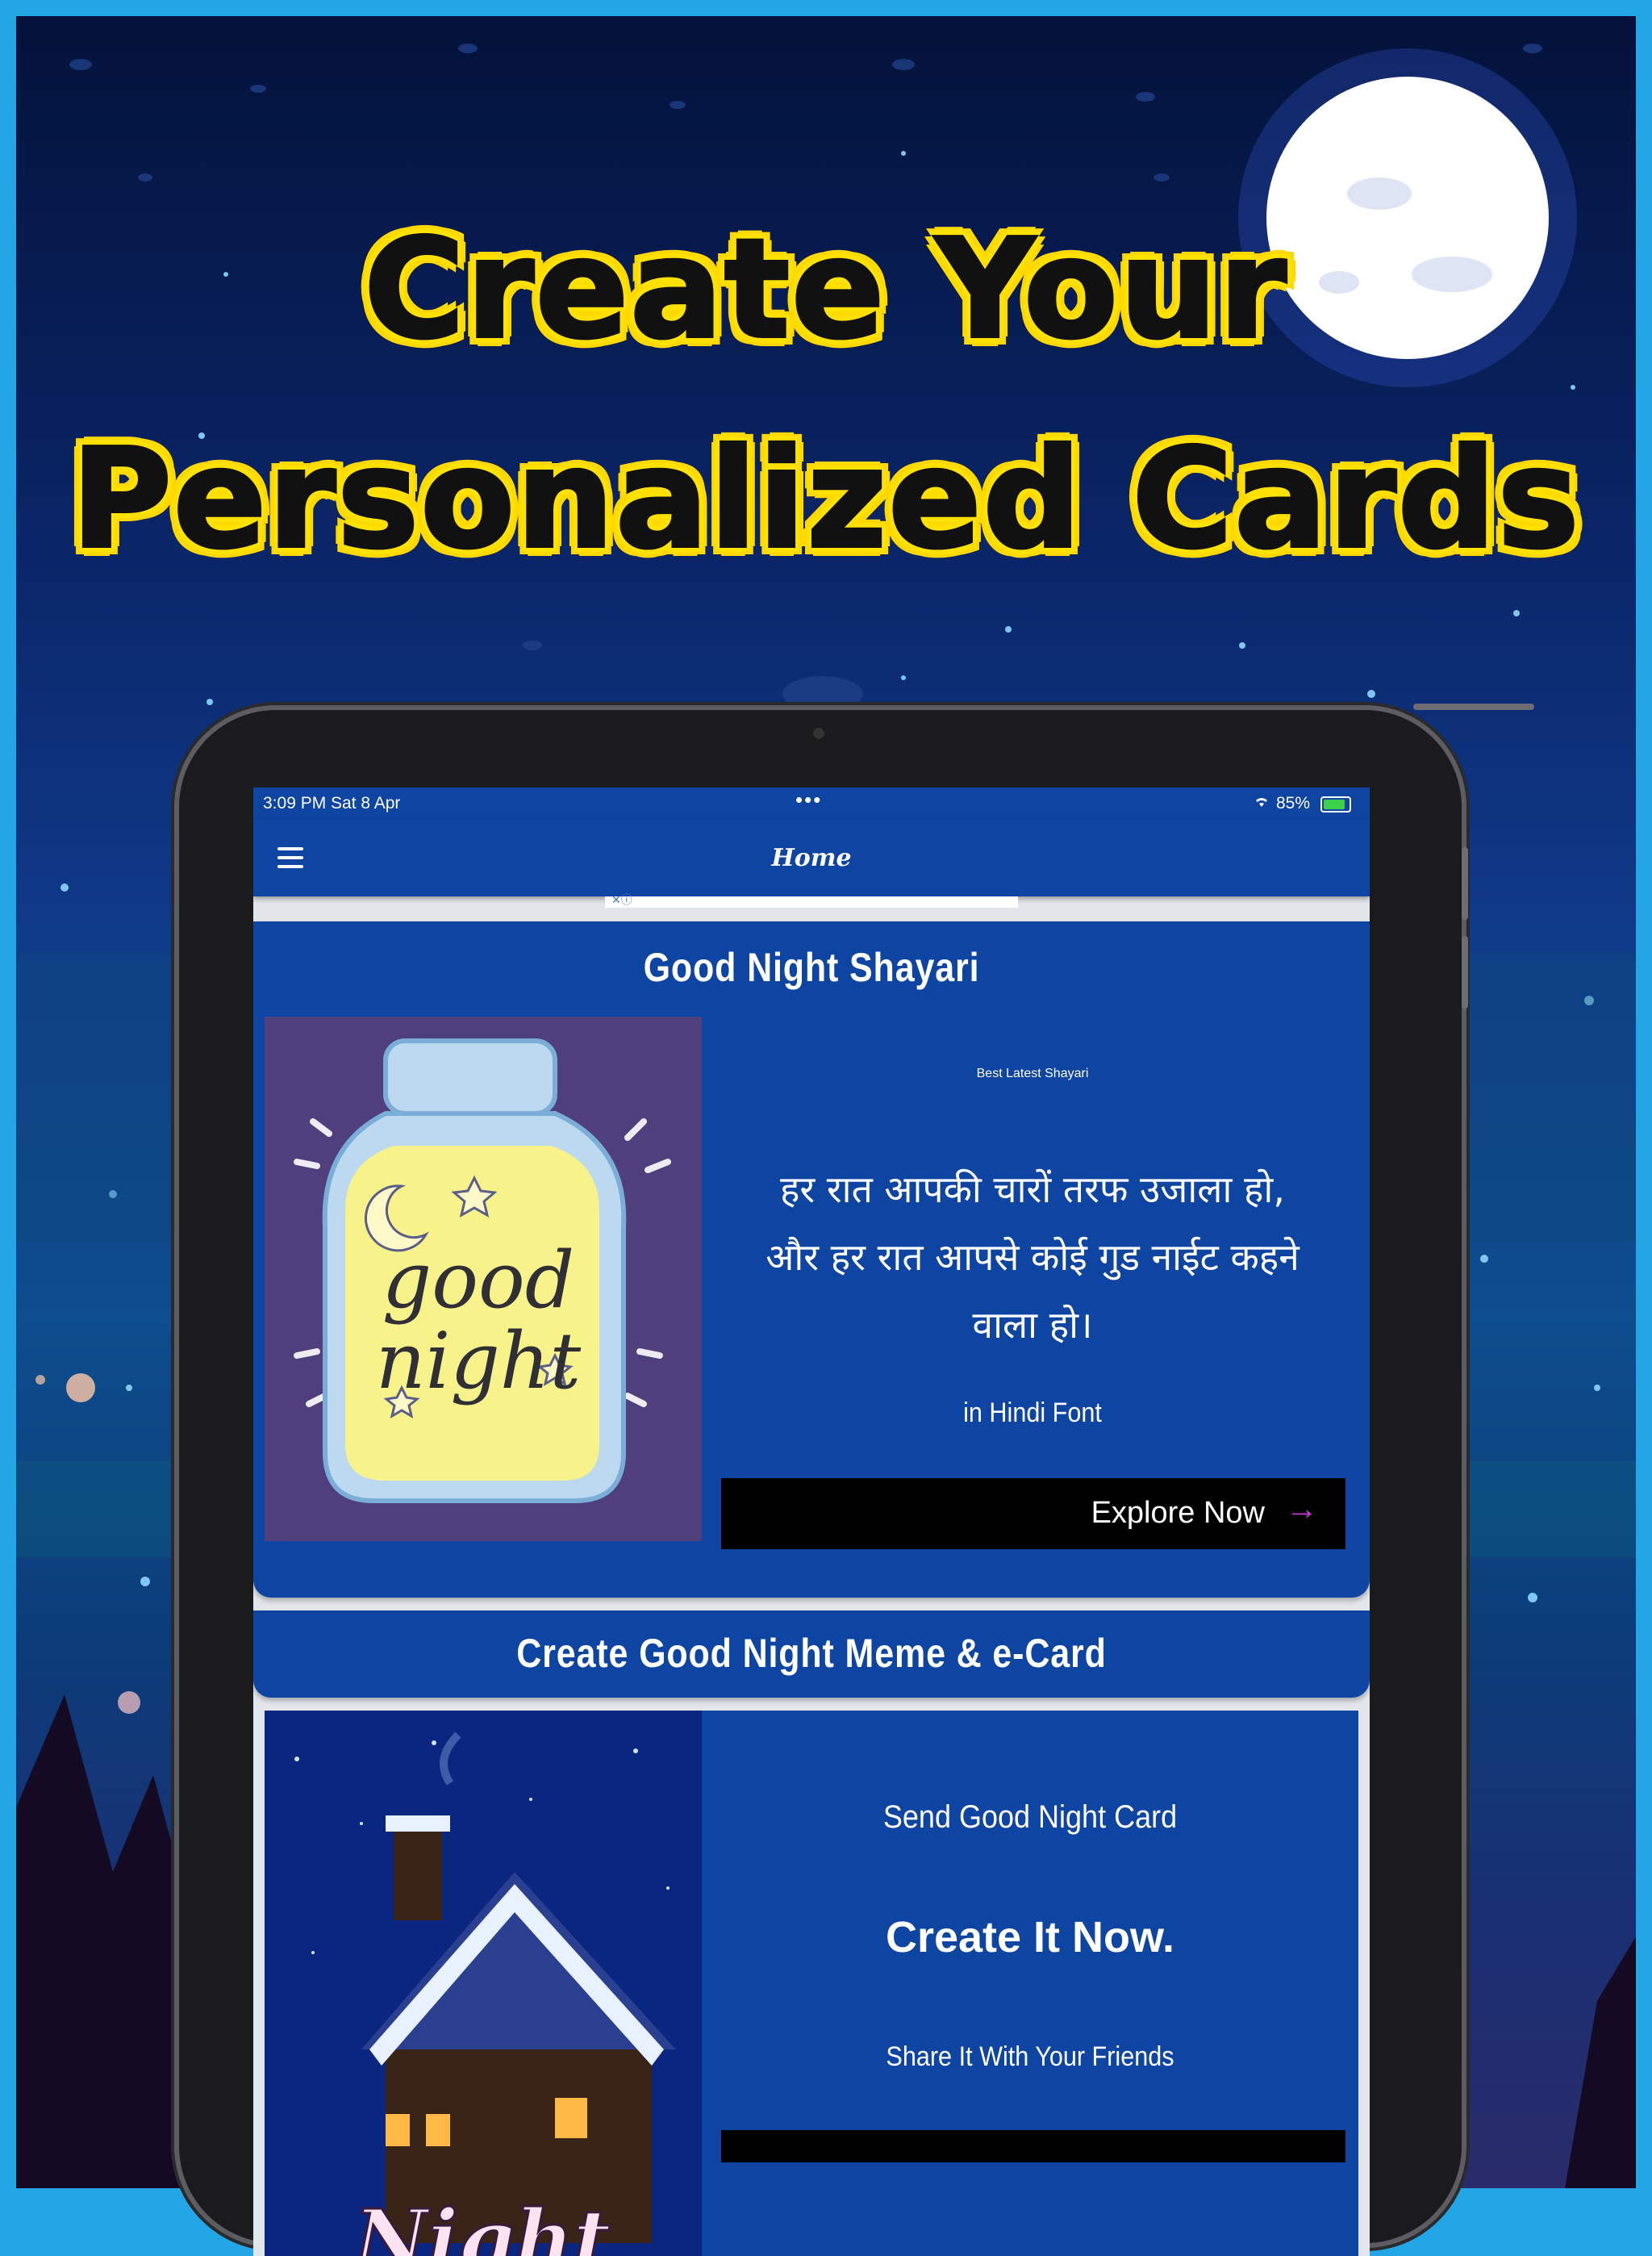  I want to click on headline-line-1: Create Your, so click(825, 289).